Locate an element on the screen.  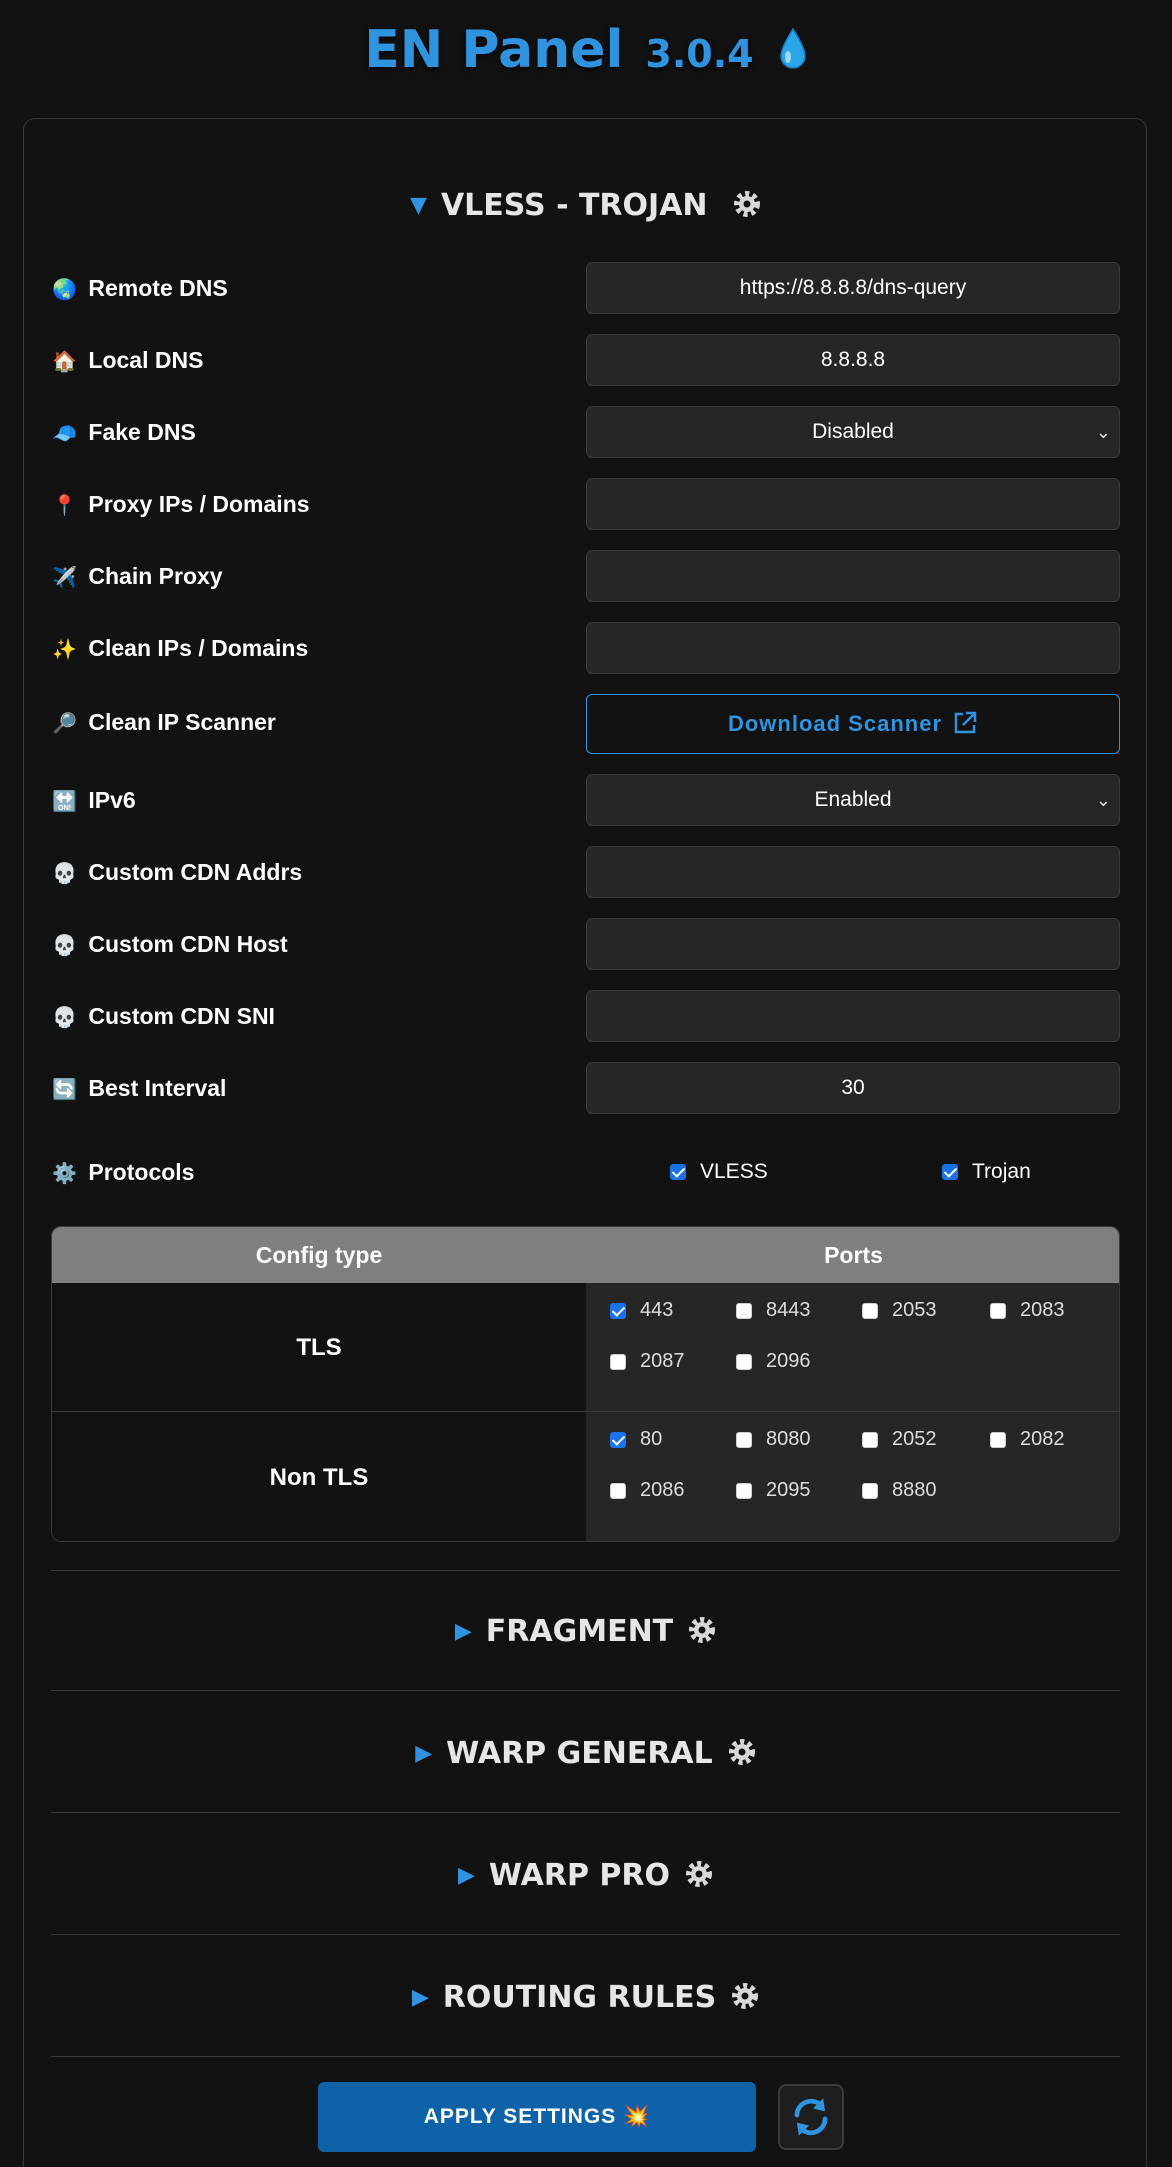
section-title: FRAGMENT is located at coordinates (579, 1631).